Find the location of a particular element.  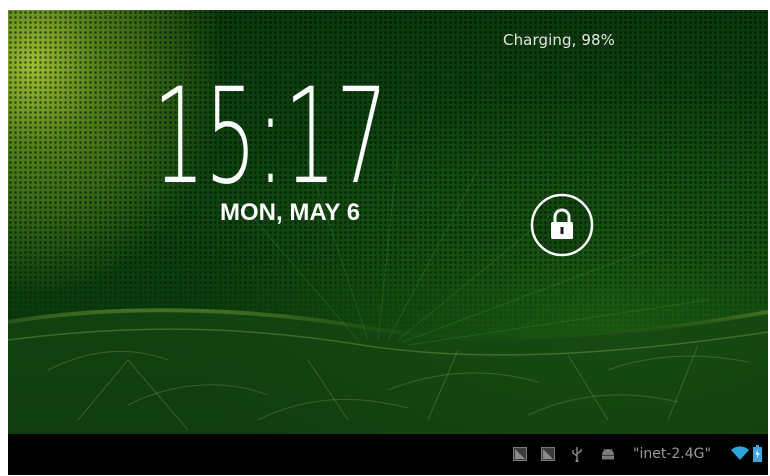

svg-text: 15:17 is located at coordinates (270, 132).